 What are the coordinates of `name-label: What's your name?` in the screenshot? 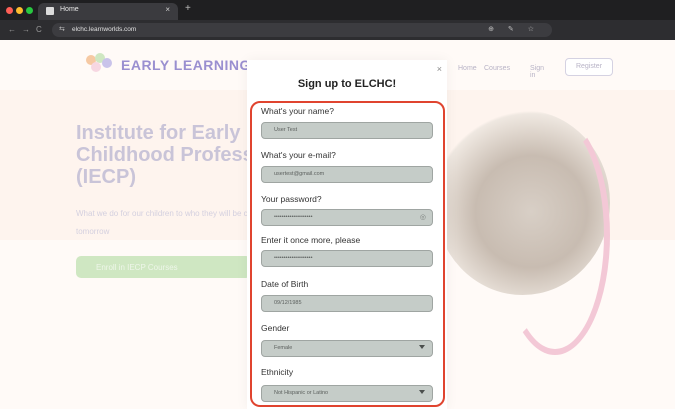 It's located at (297, 111).